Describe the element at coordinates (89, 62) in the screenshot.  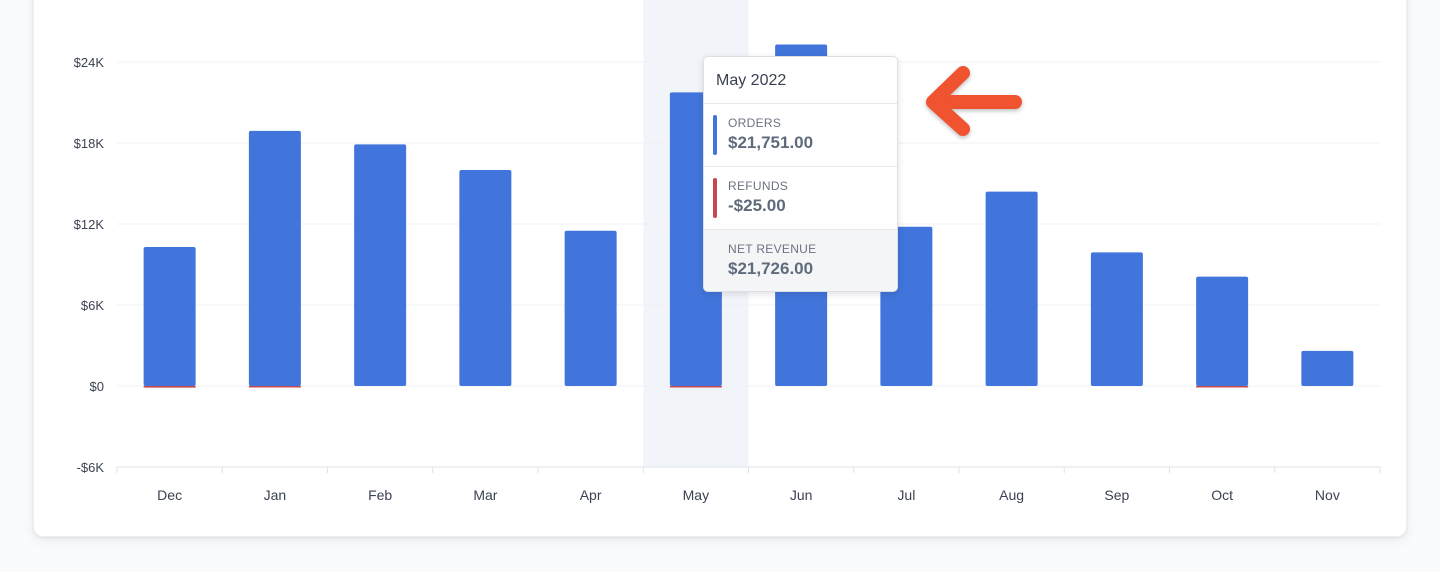
I see `y-tick-label: $24K` at that location.